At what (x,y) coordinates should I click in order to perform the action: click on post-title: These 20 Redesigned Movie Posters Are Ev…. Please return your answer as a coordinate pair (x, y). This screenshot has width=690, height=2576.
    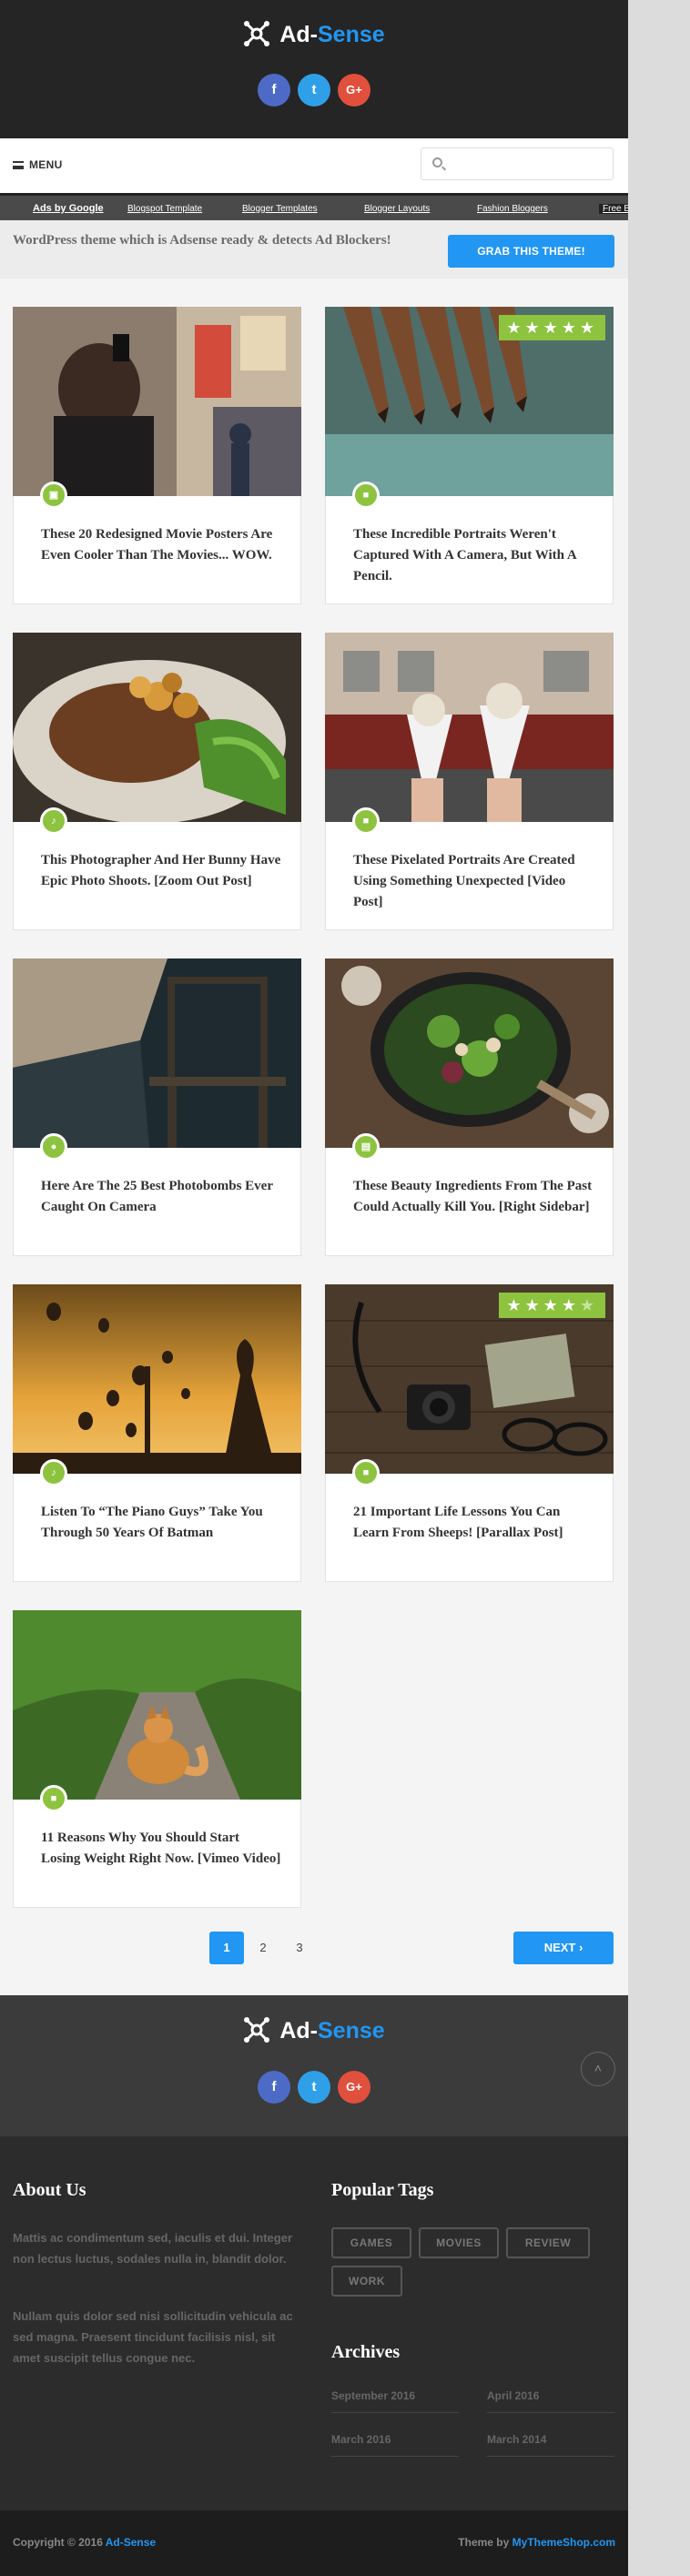
    Looking at the image, I should click on (161, 545).